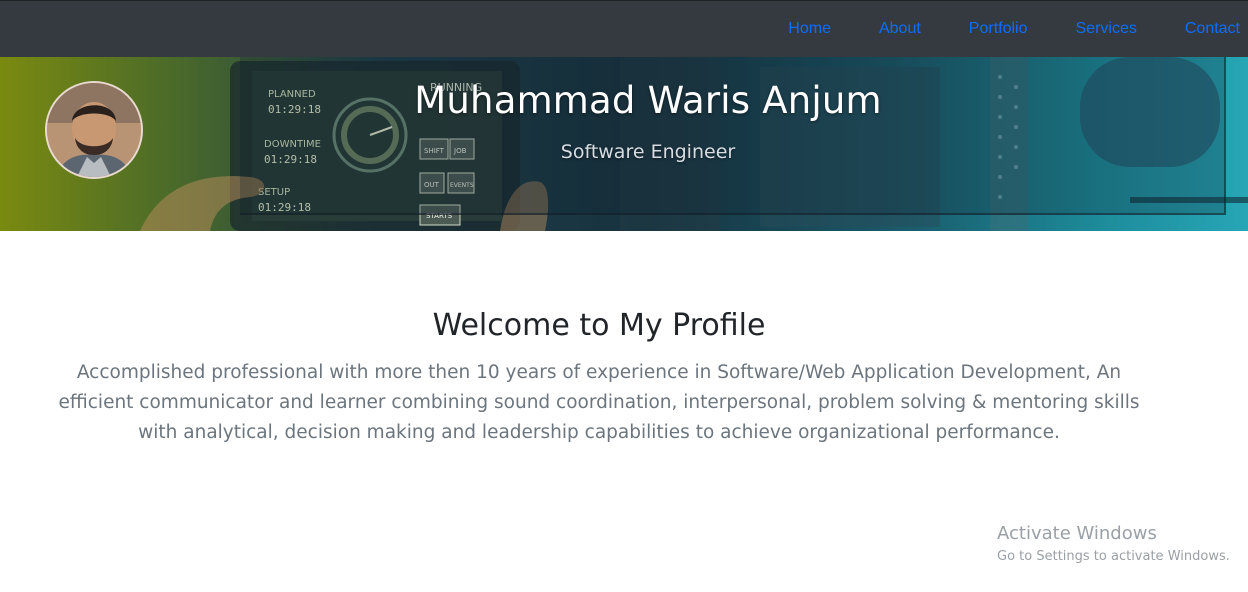  I want to click on nav-link-about: About, so click(900, 29).